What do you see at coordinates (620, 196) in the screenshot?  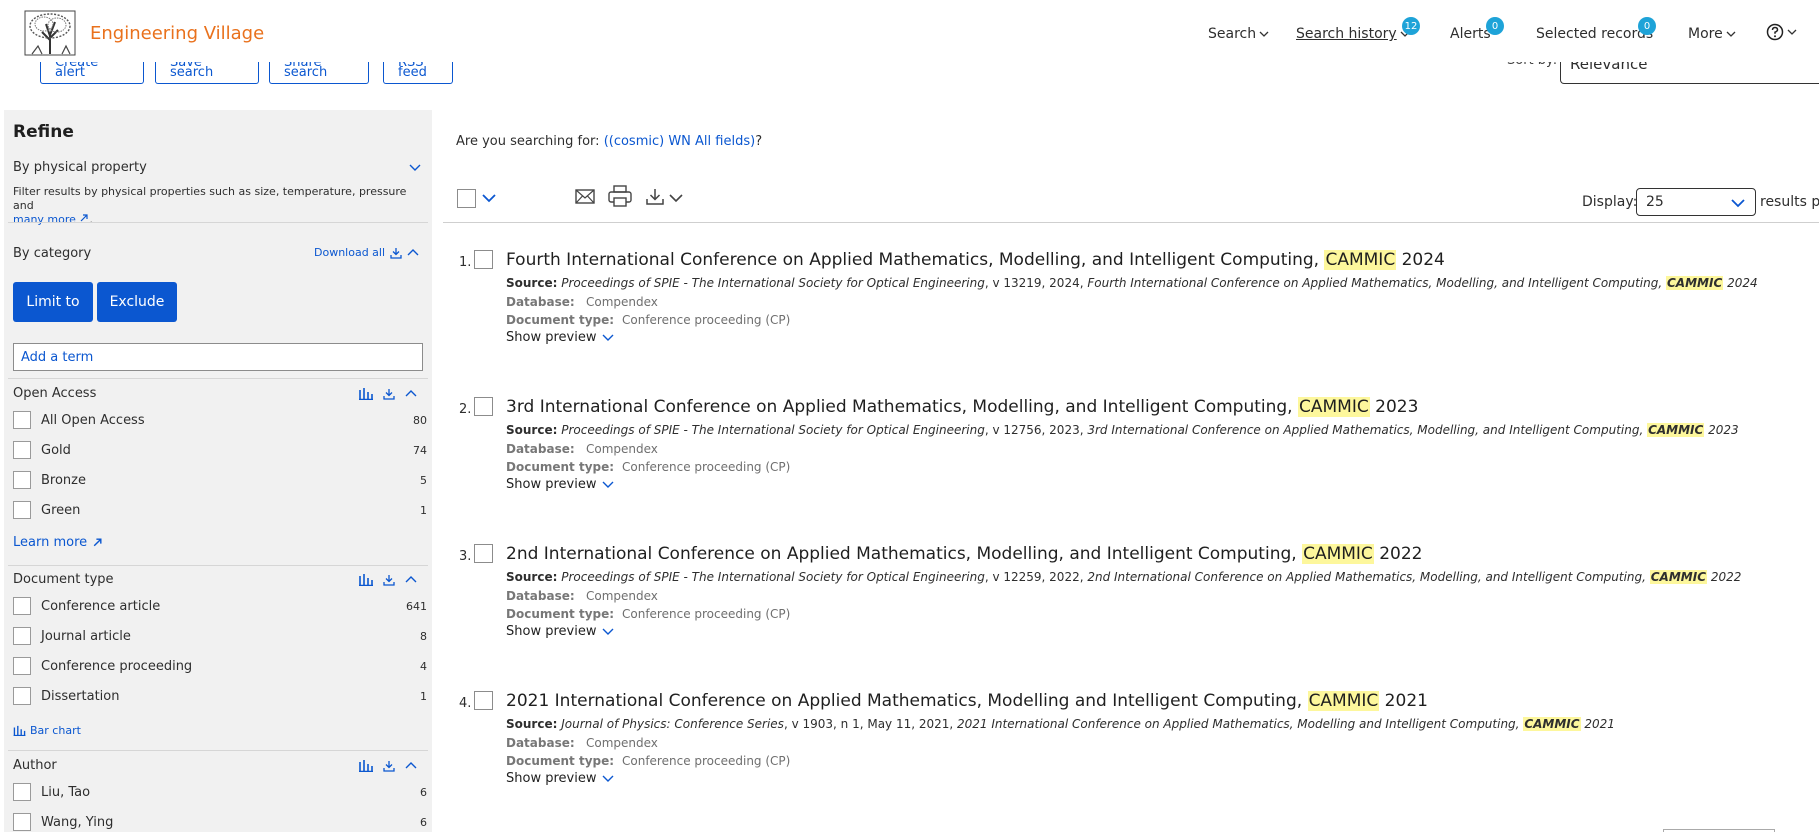 I see `print-icon` at bounding box center [620, 196].